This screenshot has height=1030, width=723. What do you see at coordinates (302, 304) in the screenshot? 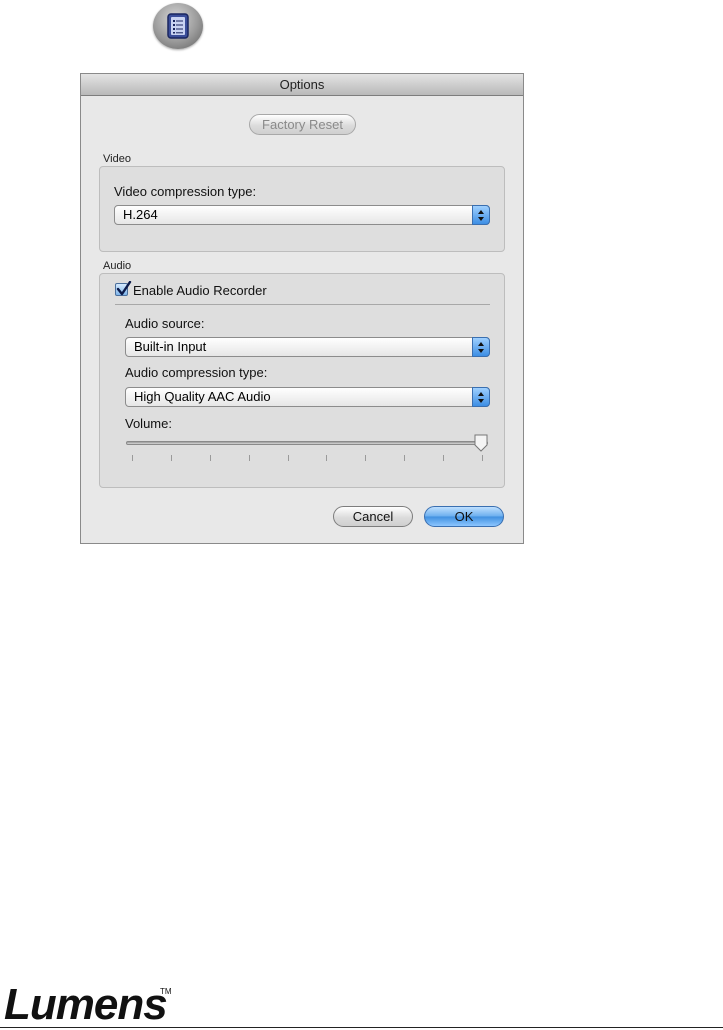
I see `audio-separator` at bounding box center [302, 304].